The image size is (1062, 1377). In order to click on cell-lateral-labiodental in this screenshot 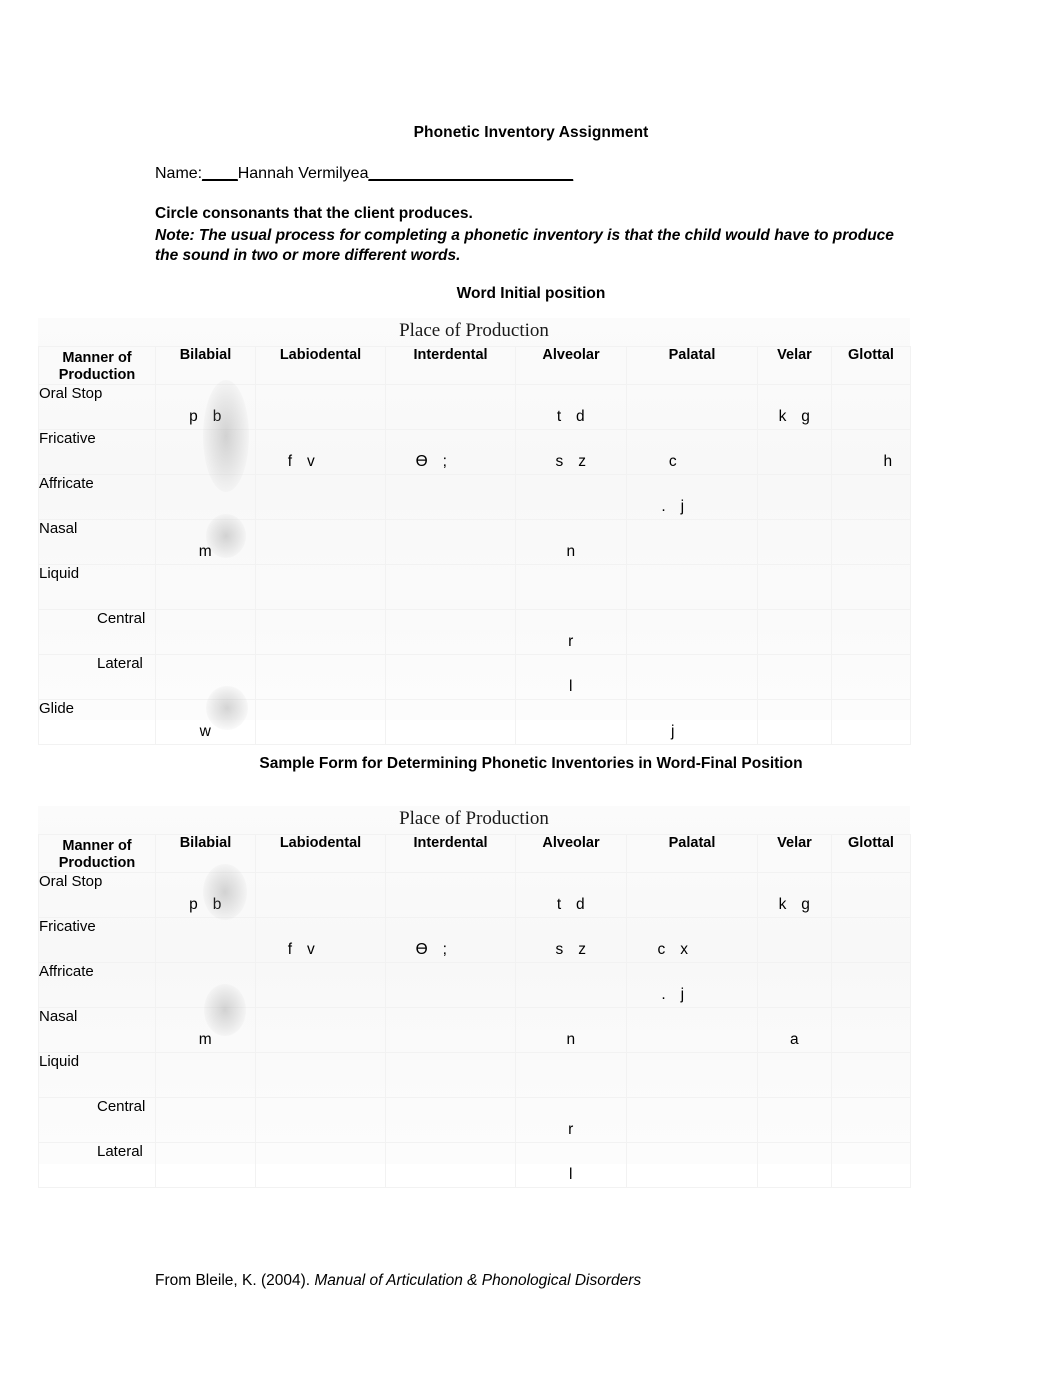, I will do `click(320, 1165)`.